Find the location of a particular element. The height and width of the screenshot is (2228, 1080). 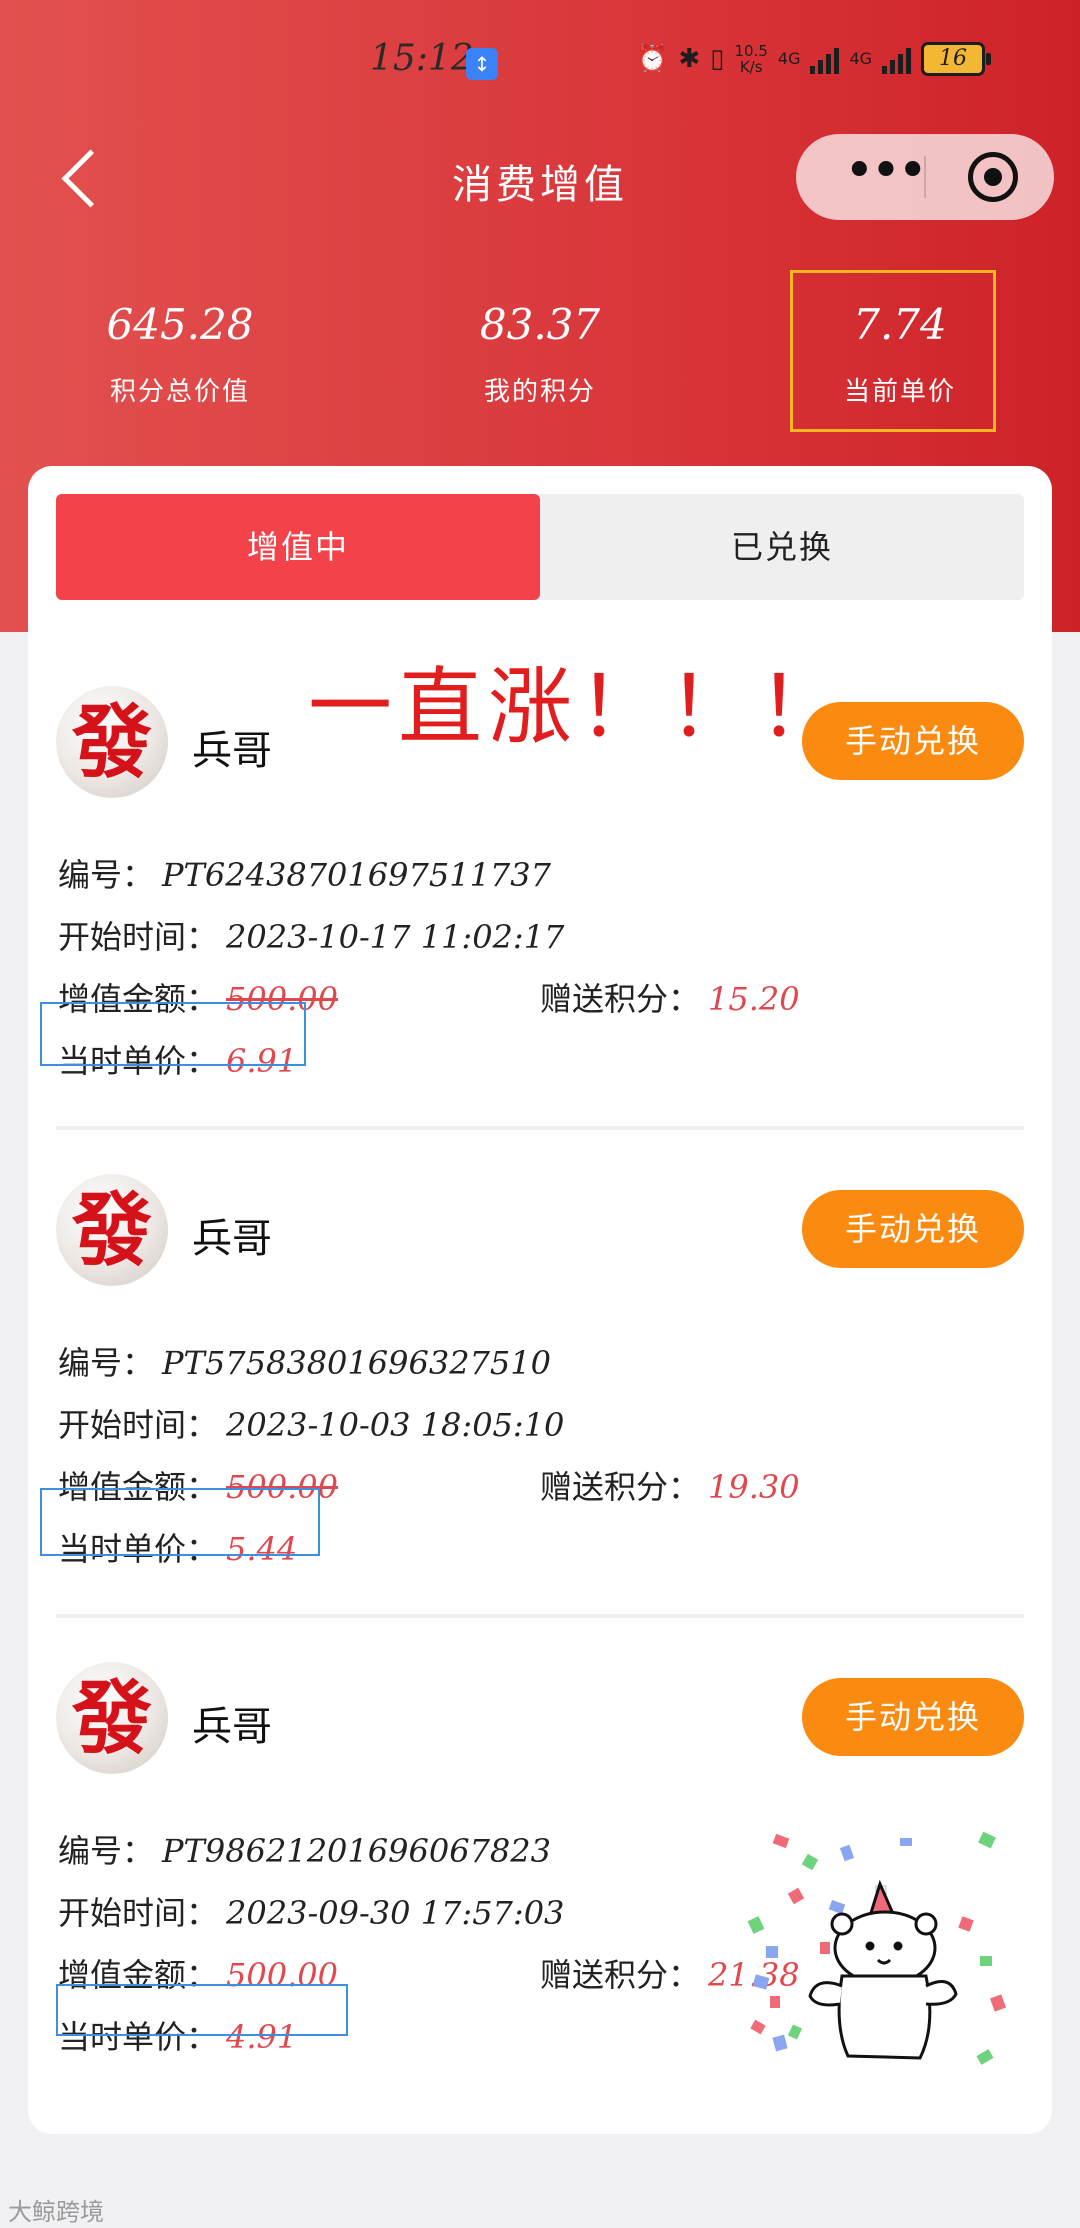

record-start-time: 开始时间： 2023-09-30 17:57:03 is located at coordinates (311, 1911).